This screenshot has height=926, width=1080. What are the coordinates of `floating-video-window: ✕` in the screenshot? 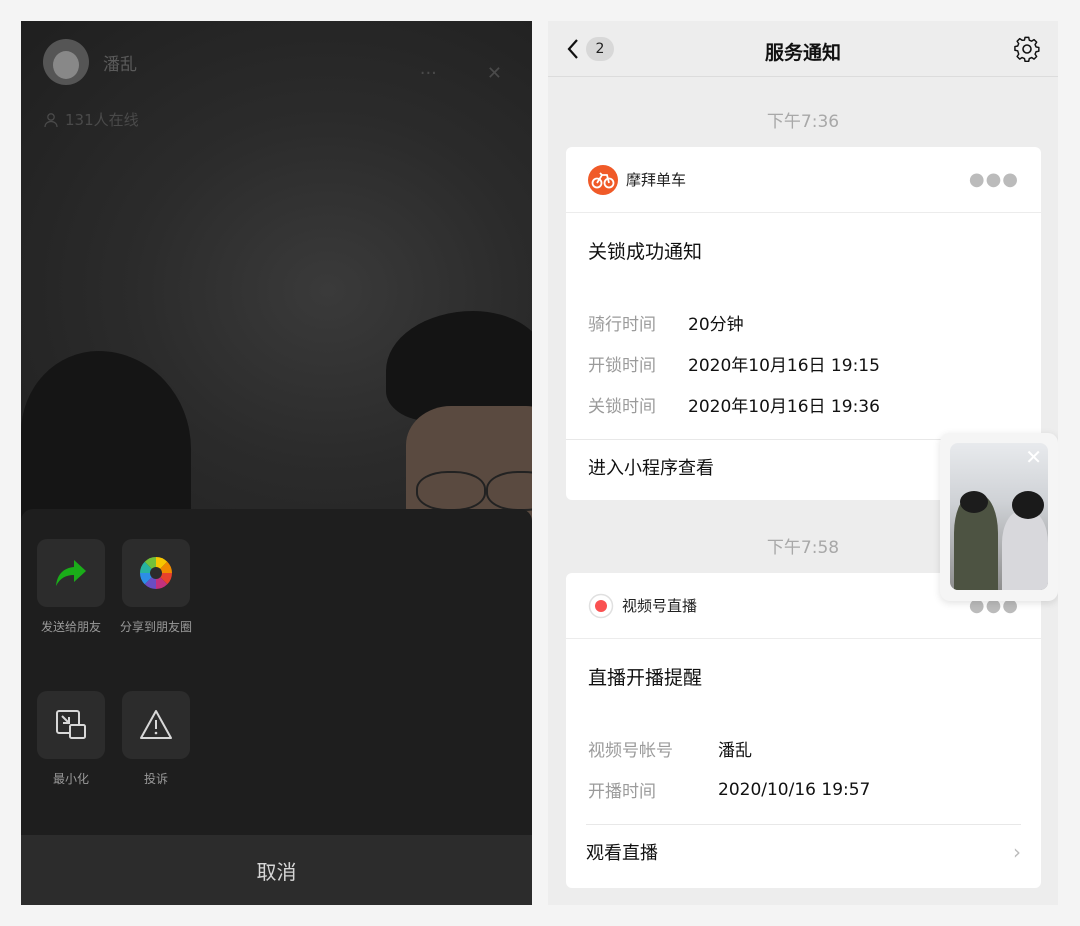 It's located at (999, 517).